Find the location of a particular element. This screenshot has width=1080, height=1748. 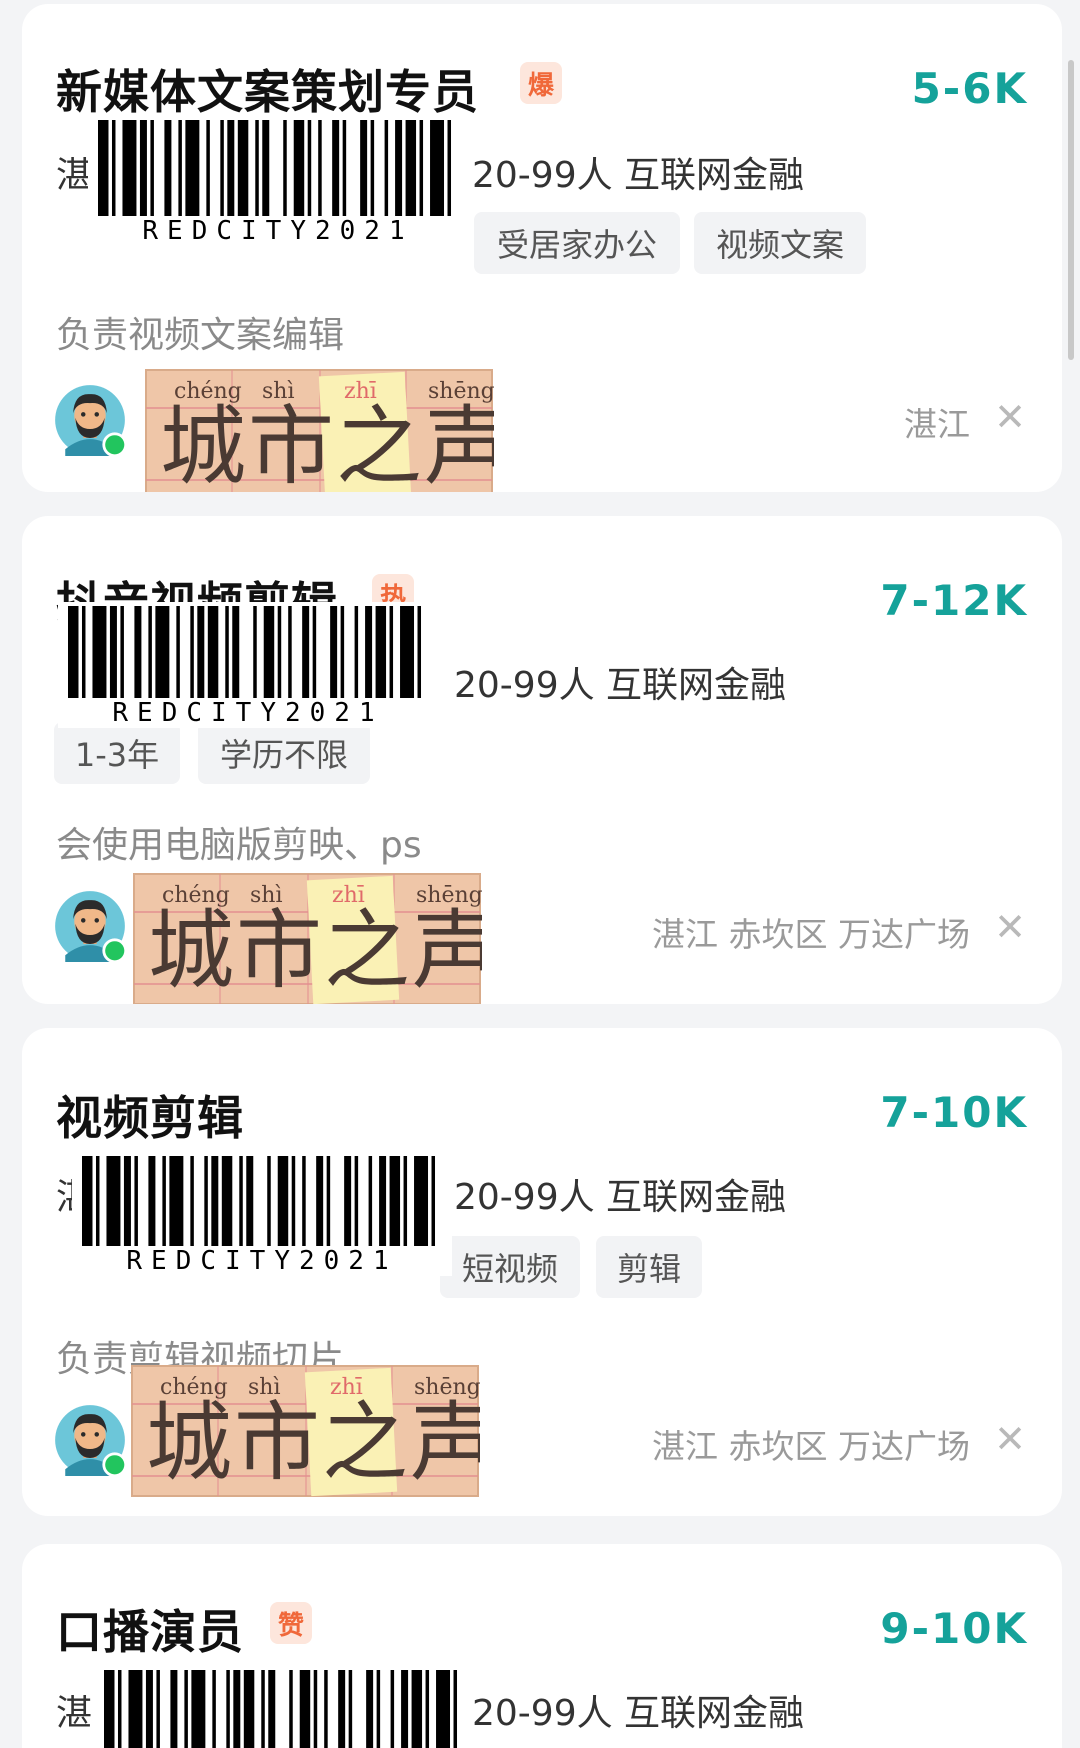

salary: 9-10K is located at coordinates (954, 1628).